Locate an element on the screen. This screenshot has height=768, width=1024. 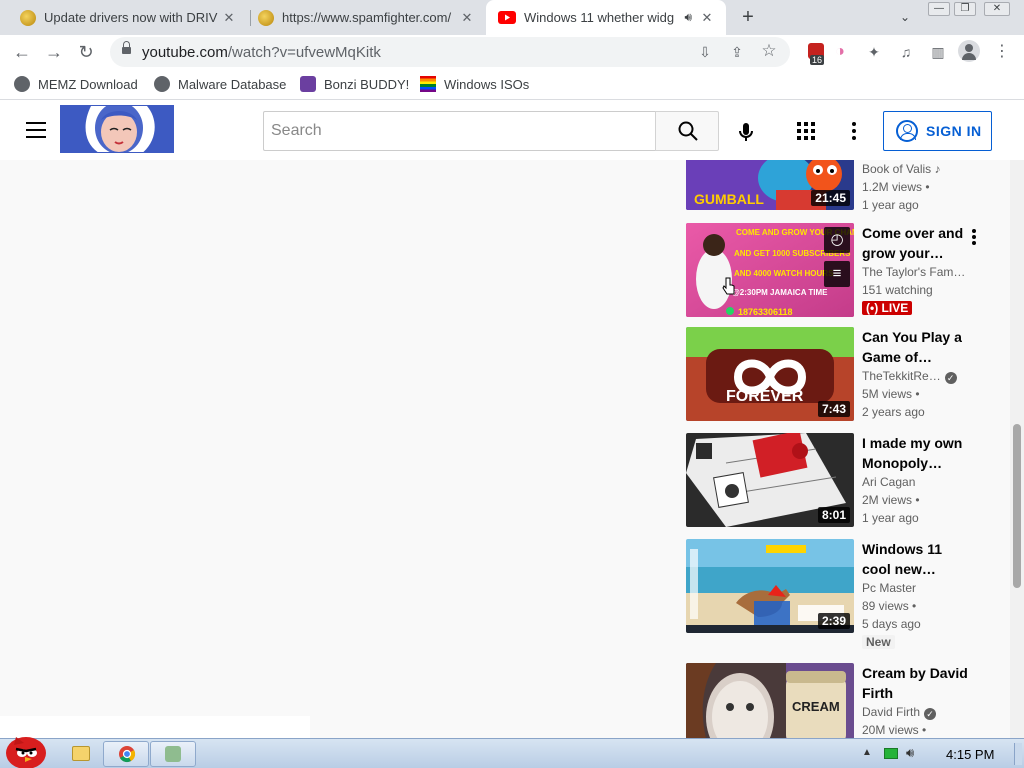
volume-tray-icon: 🔊︎ is located at coordinates (910, 753).